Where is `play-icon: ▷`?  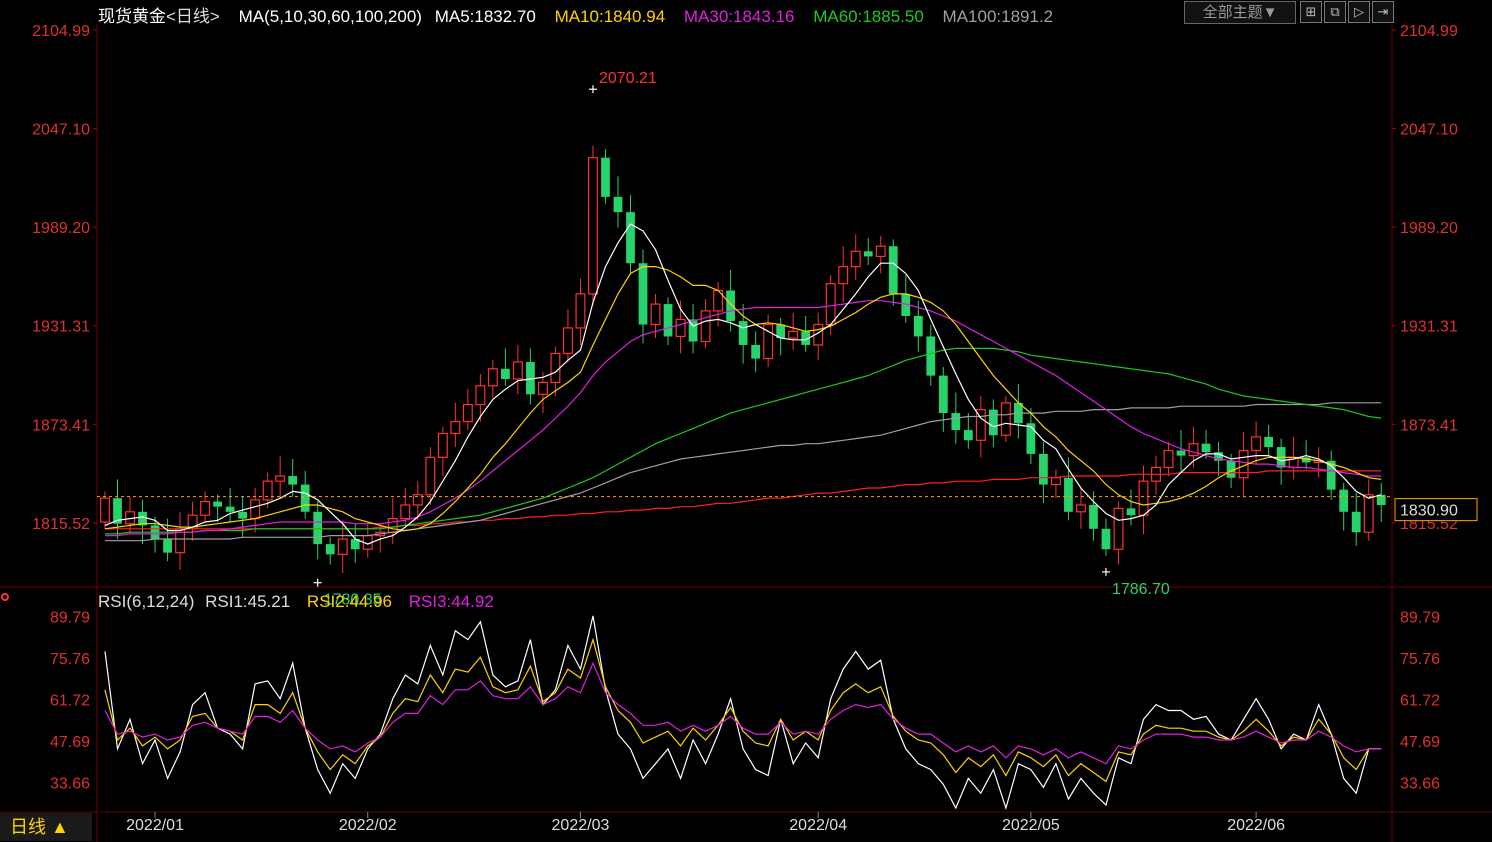
play-icon: ▷ is located at coordinates (1359, 12).